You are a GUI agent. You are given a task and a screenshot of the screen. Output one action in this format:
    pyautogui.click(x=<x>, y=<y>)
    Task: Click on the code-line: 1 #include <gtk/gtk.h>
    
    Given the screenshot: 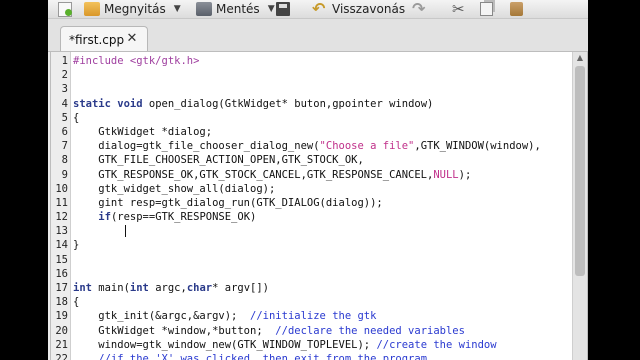 What is the action you would take?
    pyautogui.click(x=311, y=61)
    